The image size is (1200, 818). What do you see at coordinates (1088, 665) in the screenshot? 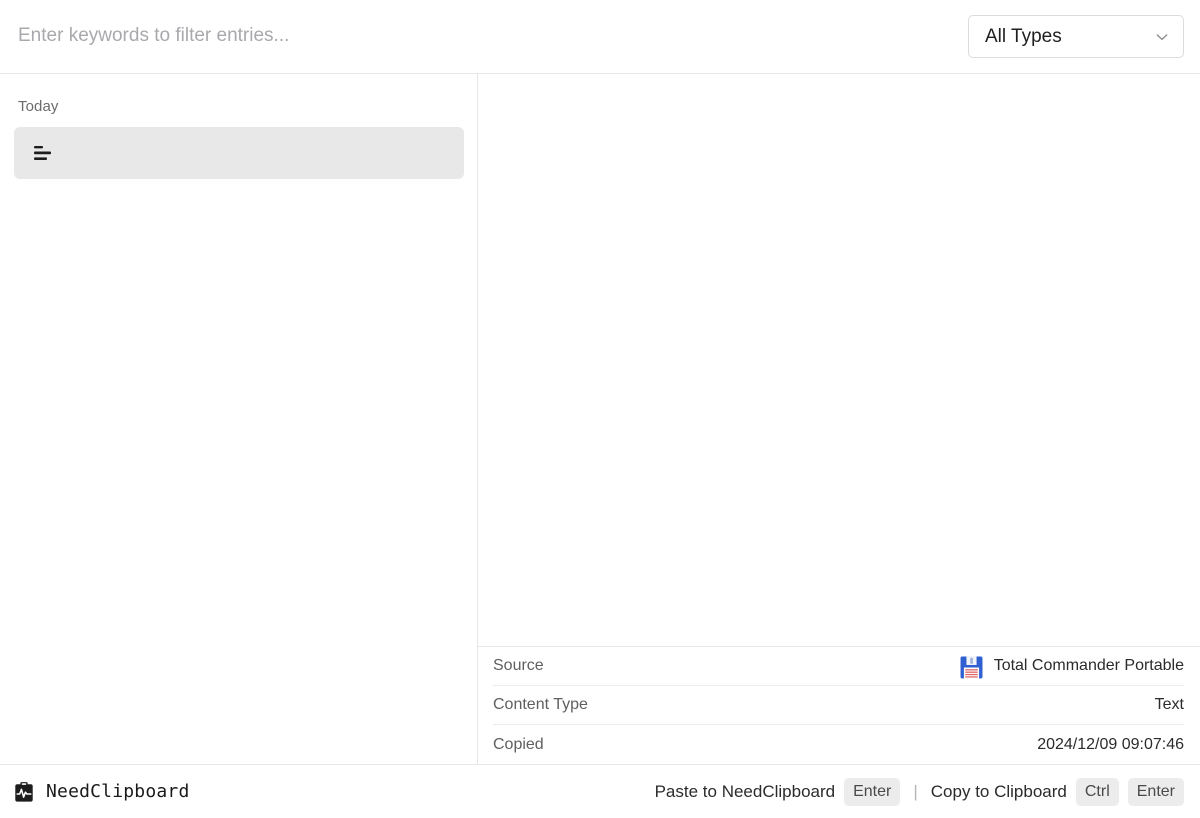
I see `metadata-value-source-text: Total Commander Portable` at bounding box center [1088, 665].